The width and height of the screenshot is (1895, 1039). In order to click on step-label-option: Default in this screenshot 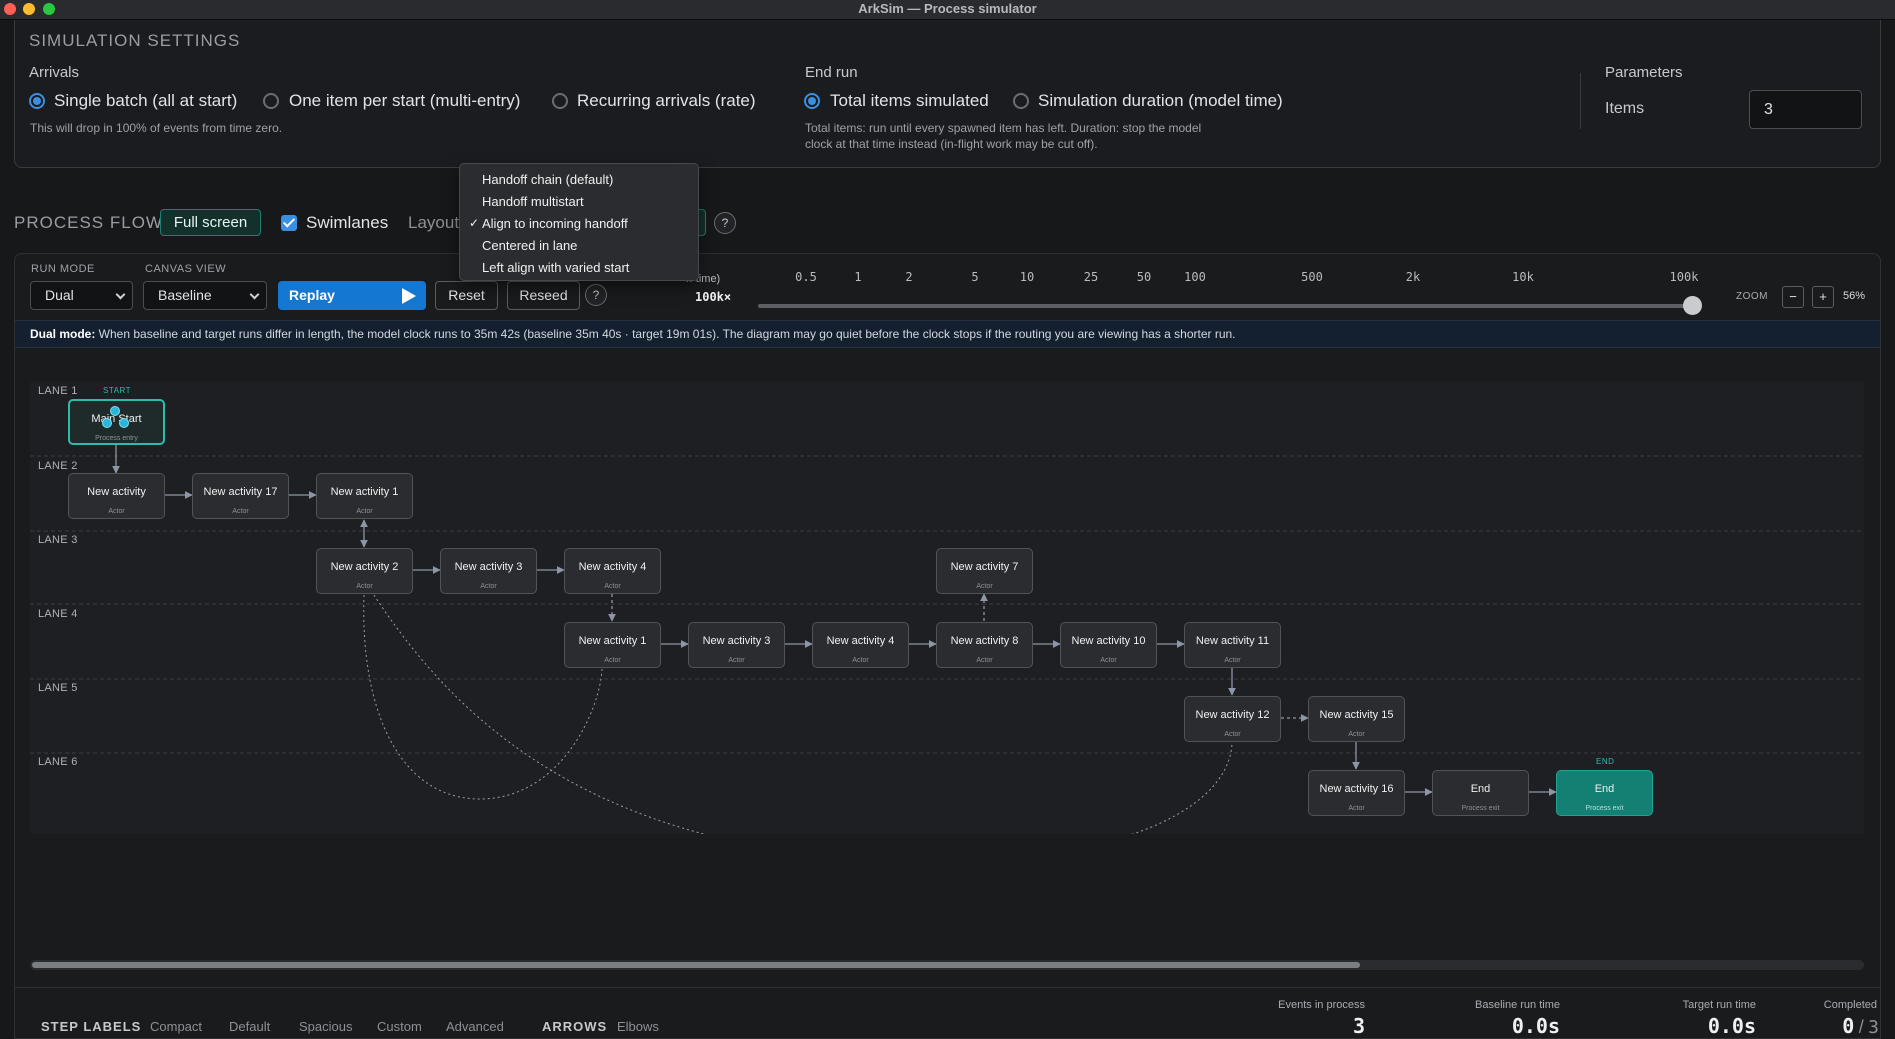, I will do `click(249, 1026)`.